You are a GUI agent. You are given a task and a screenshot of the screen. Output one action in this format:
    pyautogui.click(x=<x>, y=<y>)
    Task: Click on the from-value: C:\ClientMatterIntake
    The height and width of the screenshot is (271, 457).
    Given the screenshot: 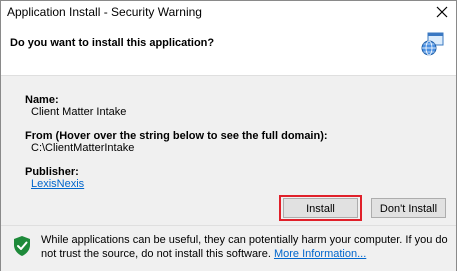 What is the action you would take?
    pyautogui.click(x=83, y=148)
    